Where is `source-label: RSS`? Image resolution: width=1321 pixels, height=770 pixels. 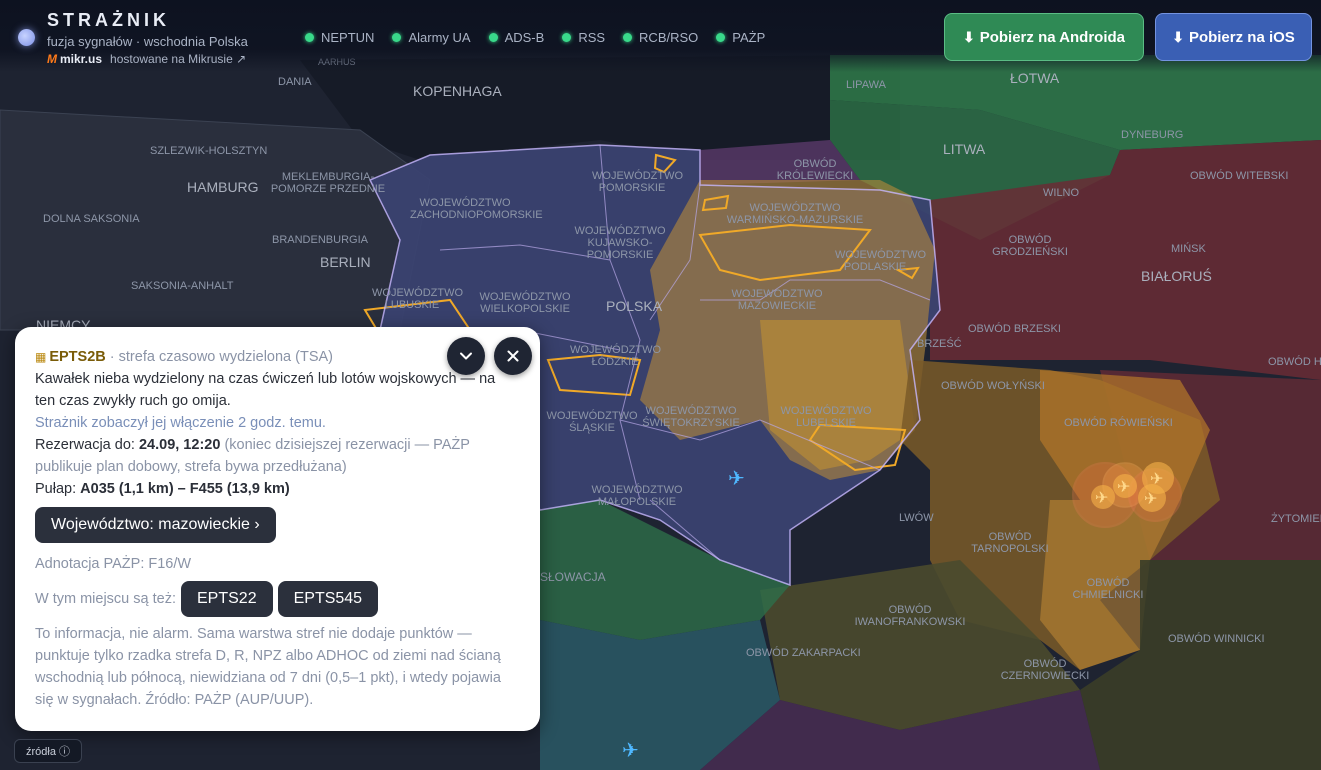
source-label: RSS is located at coordinates (592, 37).